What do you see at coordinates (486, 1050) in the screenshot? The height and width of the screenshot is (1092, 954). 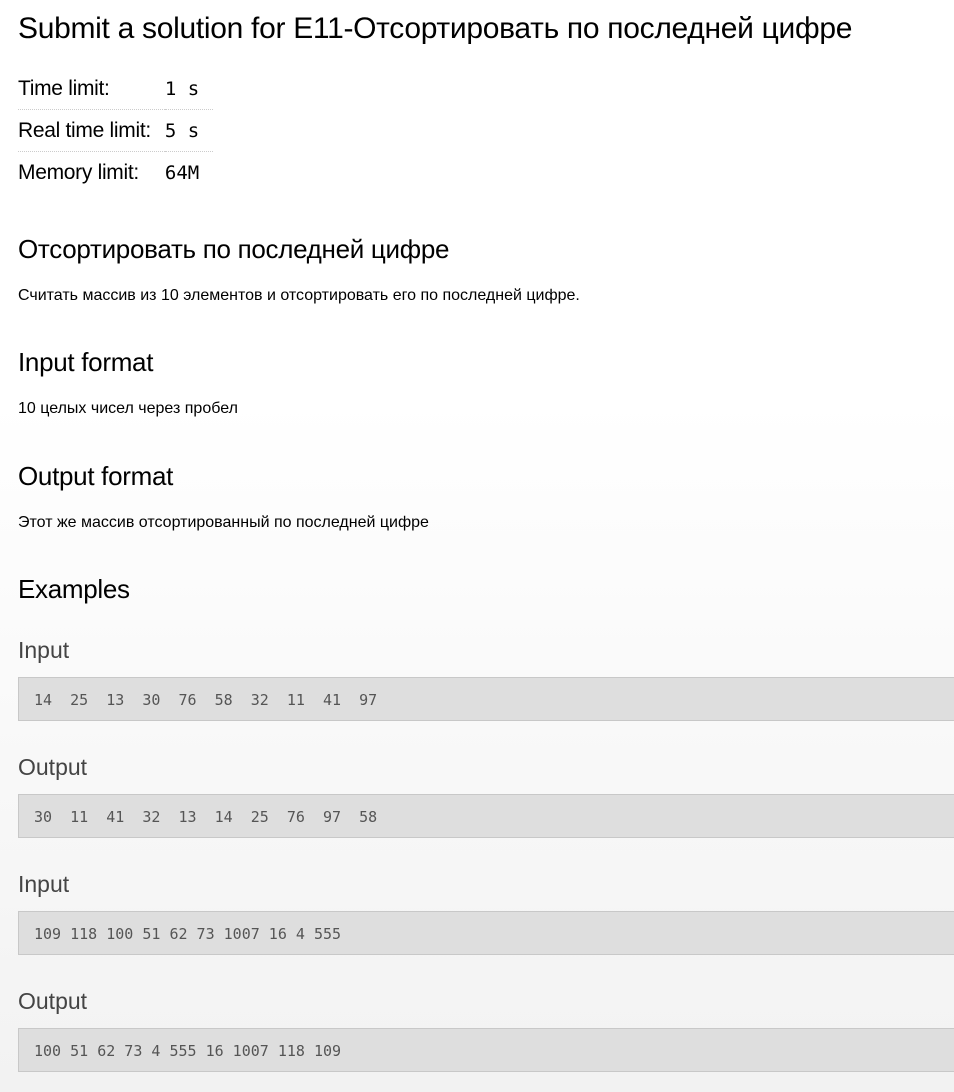 I see `example-output-block: 100 51 62 73 4 555 16 1007 118 109` at bounding box center [486, 1050].